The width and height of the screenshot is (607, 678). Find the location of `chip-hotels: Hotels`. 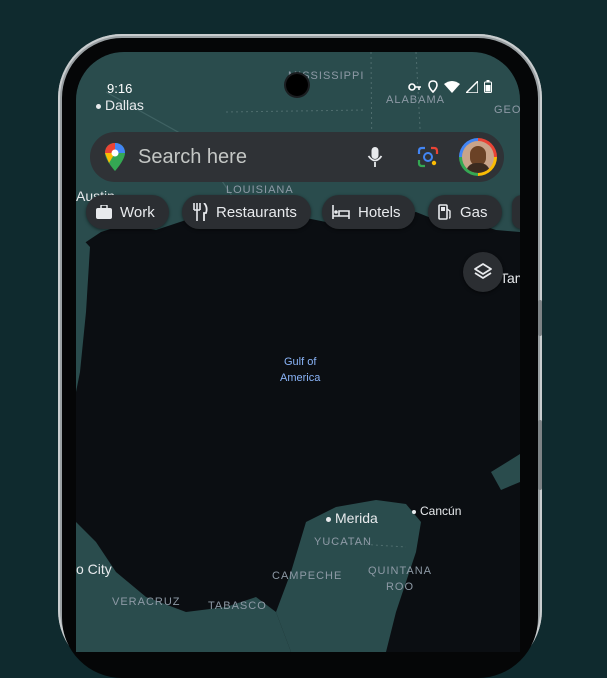

chip-hotels: Hotels is located at coordinates (368, 212).